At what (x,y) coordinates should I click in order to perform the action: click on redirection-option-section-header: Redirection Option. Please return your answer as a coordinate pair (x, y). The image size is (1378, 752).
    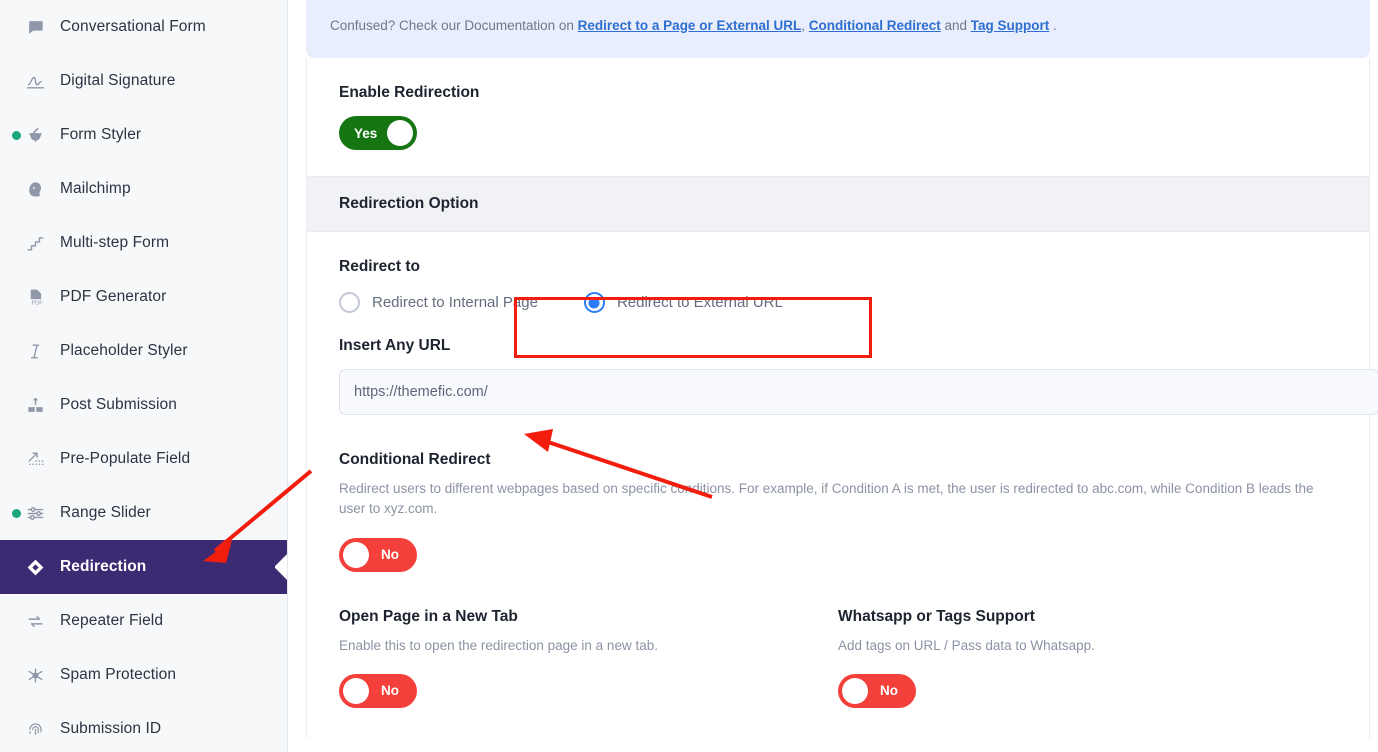
    Looking at the image, I should click on (838, 204).